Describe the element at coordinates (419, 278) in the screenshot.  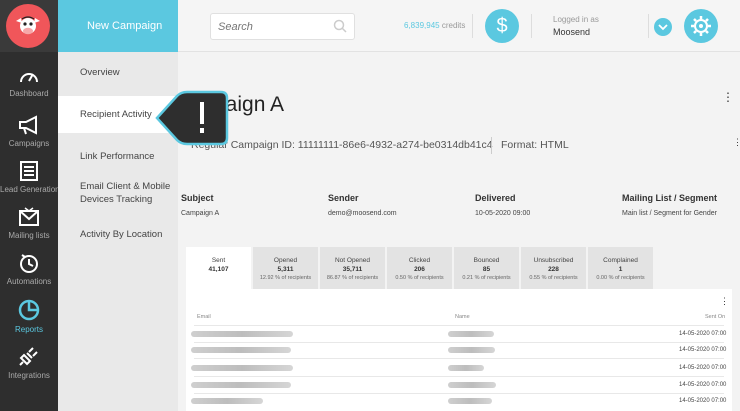
I see `stat-percentage: 0.50 % of recipients` at that location.